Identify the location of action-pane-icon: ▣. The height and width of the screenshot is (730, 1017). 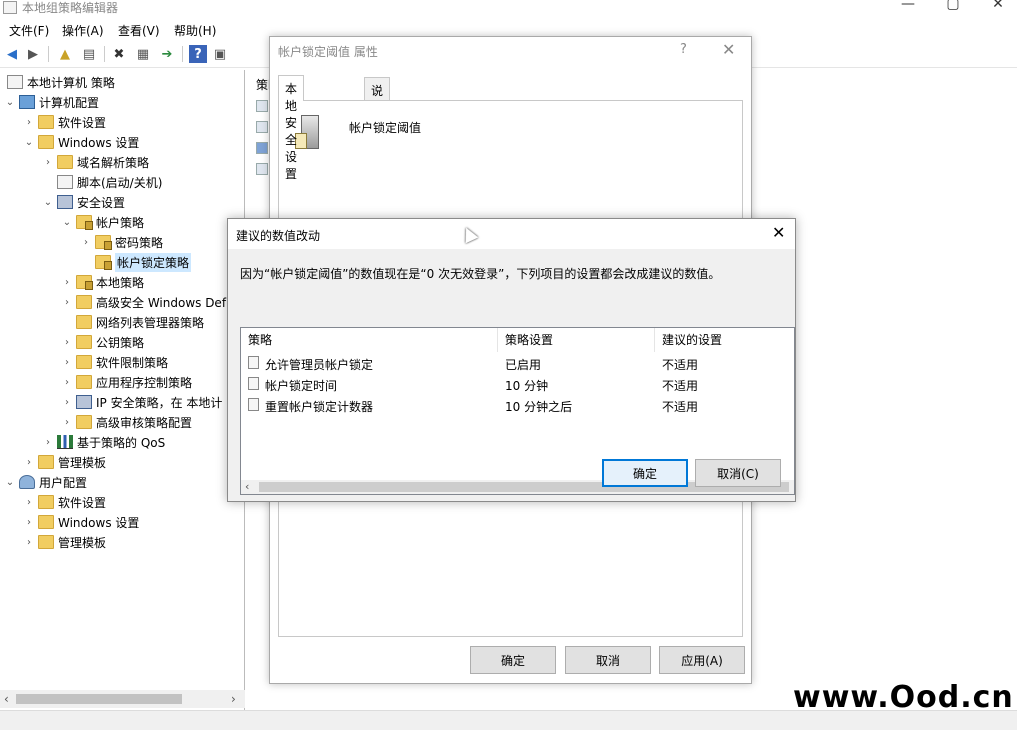
(220, 54).